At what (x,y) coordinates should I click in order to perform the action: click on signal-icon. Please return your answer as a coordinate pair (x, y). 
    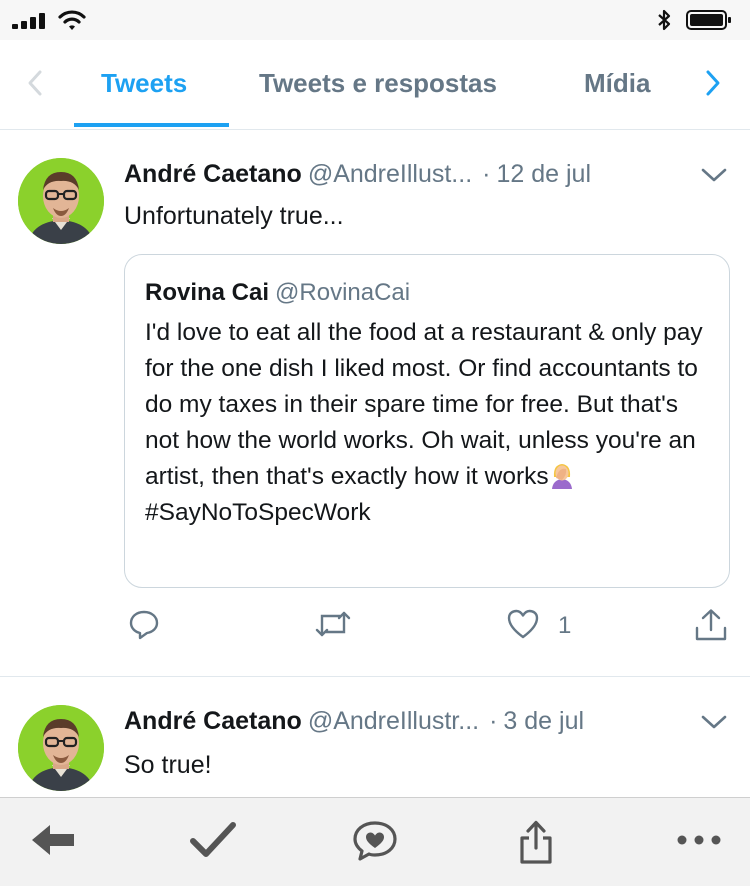
    Looking at the image, I should click on (32, 21).